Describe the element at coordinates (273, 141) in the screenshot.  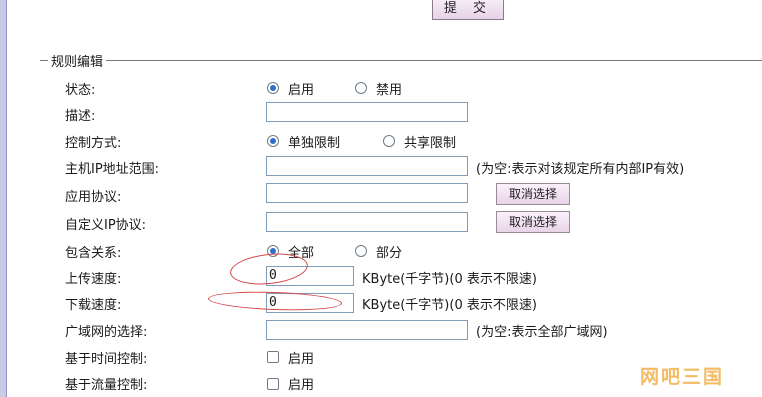
I see `control-single-radio` at that location.